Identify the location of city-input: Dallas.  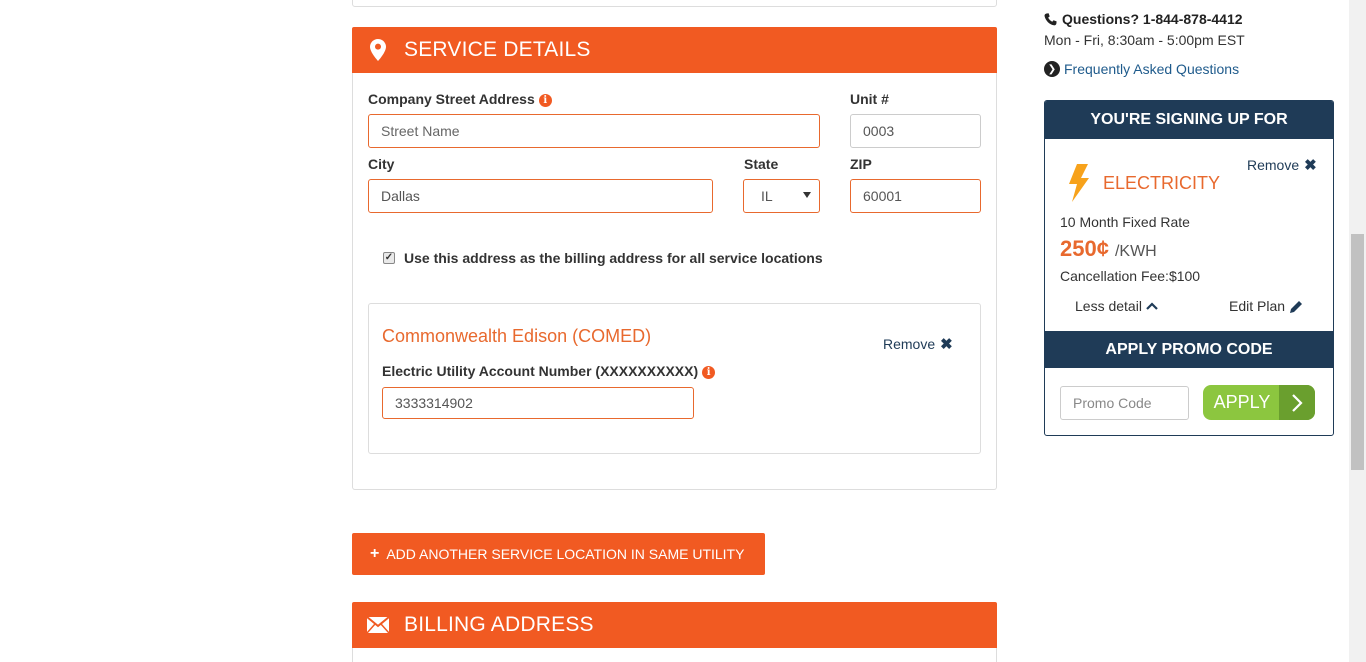
(540, 196).